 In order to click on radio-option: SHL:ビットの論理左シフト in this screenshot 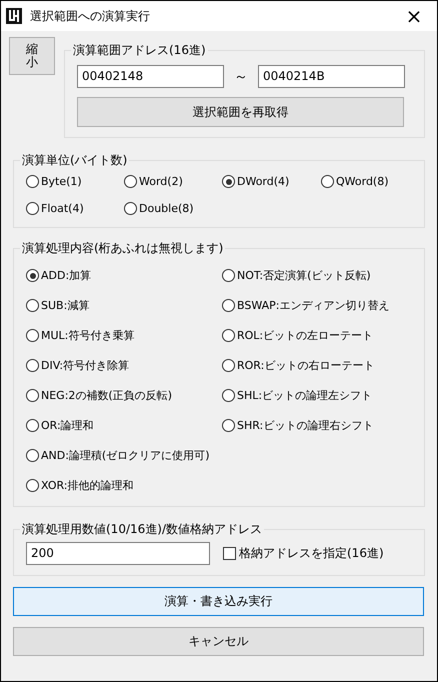, I will do `click(317, 395)`.